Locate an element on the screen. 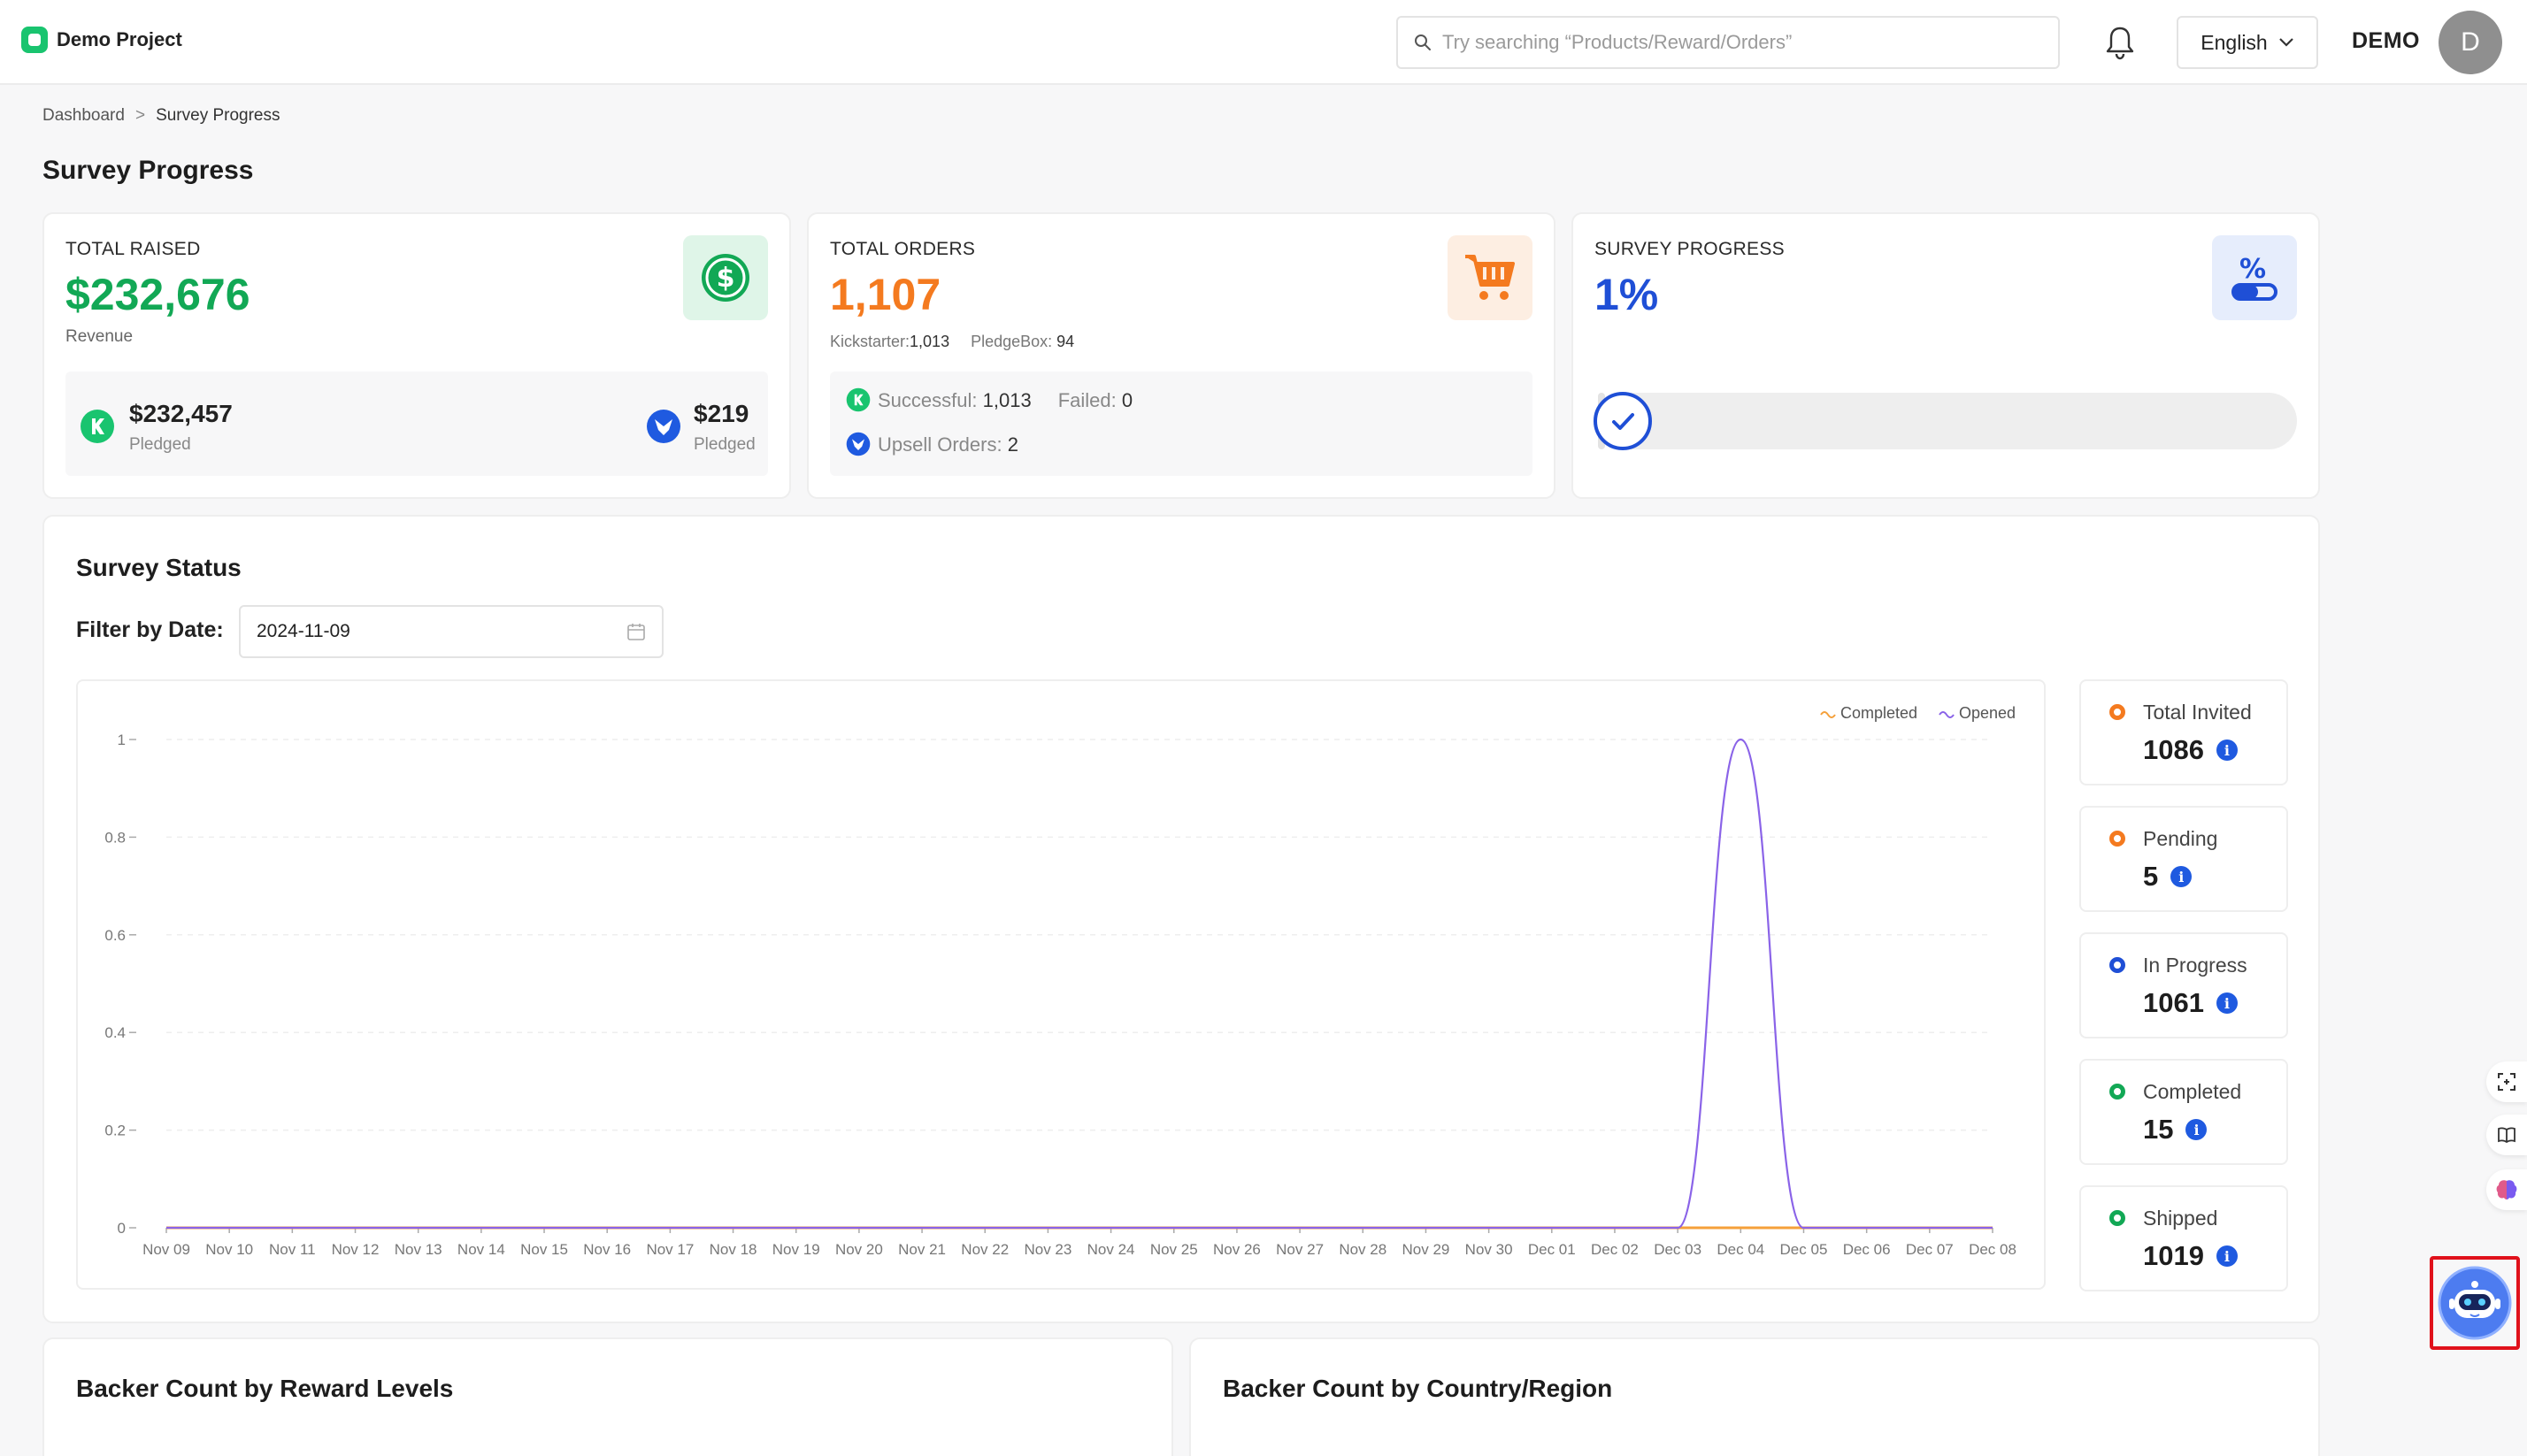  screenshot-tool-button is located at coordinates (2507, 1081).